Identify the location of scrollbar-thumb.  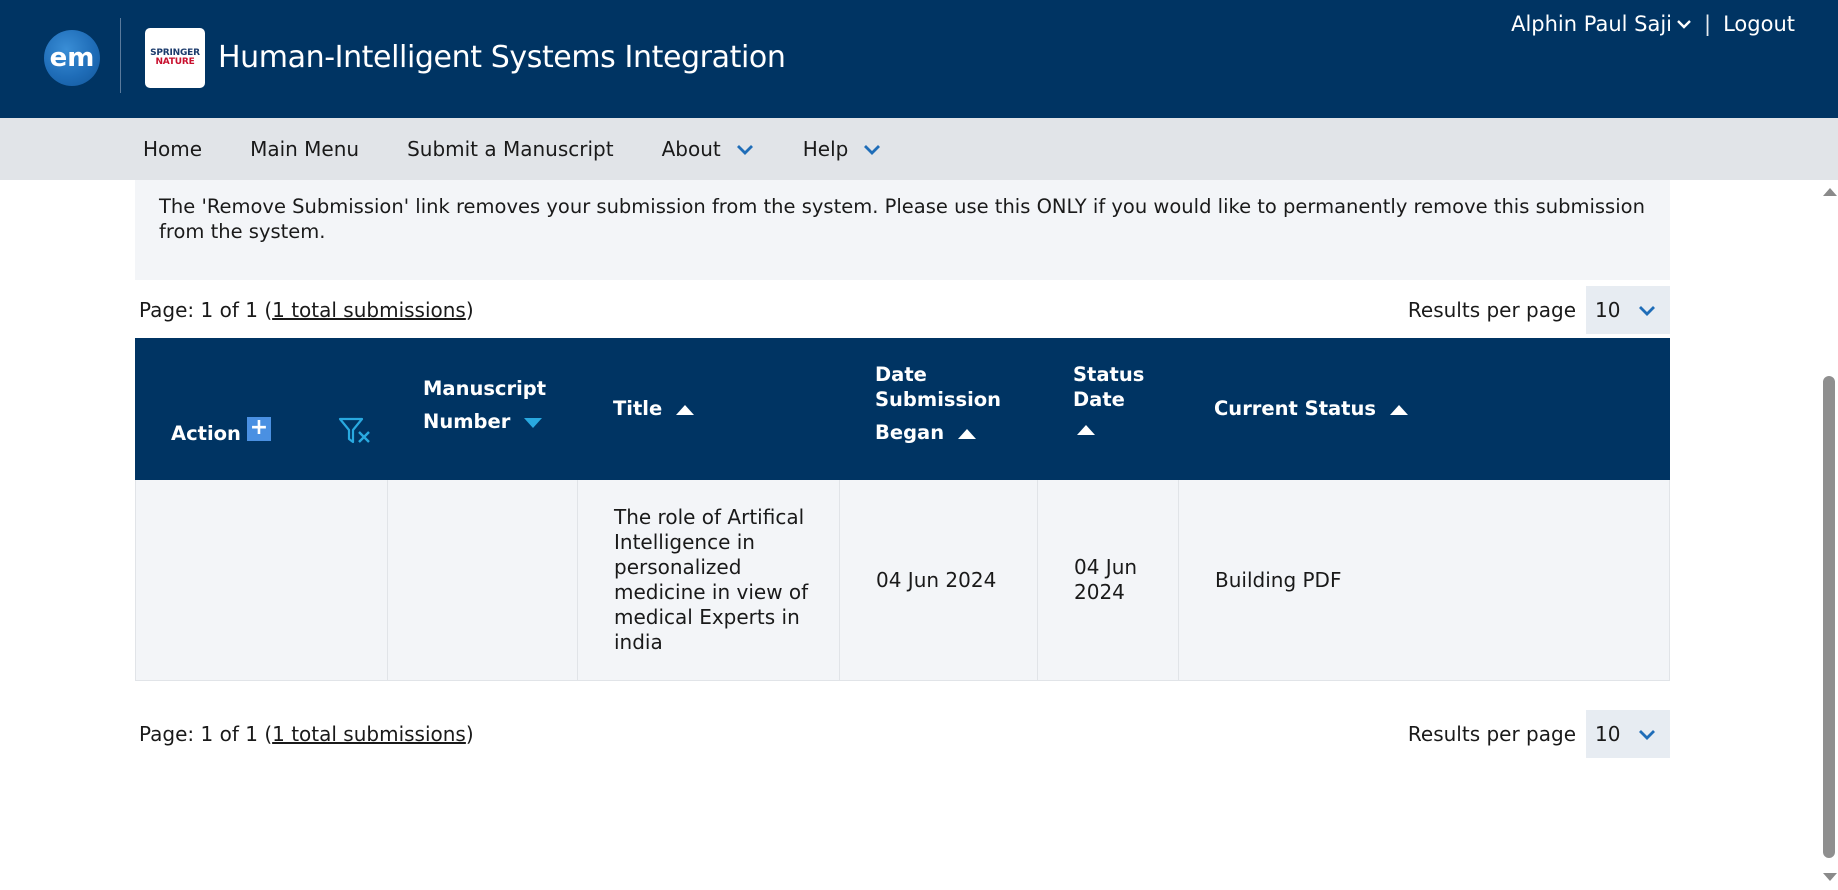
(1829, 617).